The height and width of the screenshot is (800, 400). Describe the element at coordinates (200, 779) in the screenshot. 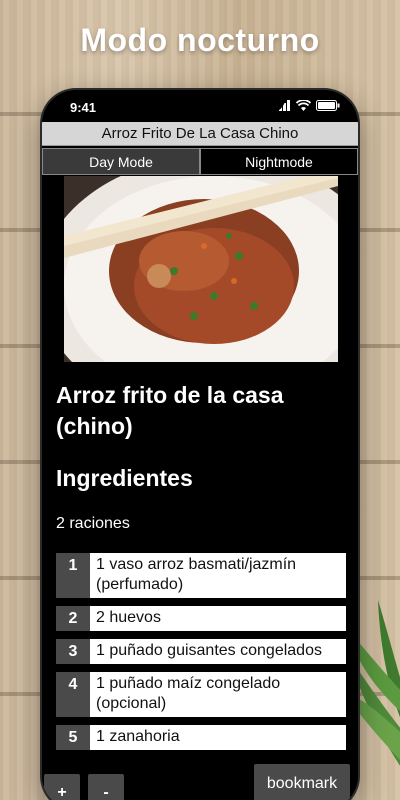

I see `bottom-controls: + - bookmark` at that location.